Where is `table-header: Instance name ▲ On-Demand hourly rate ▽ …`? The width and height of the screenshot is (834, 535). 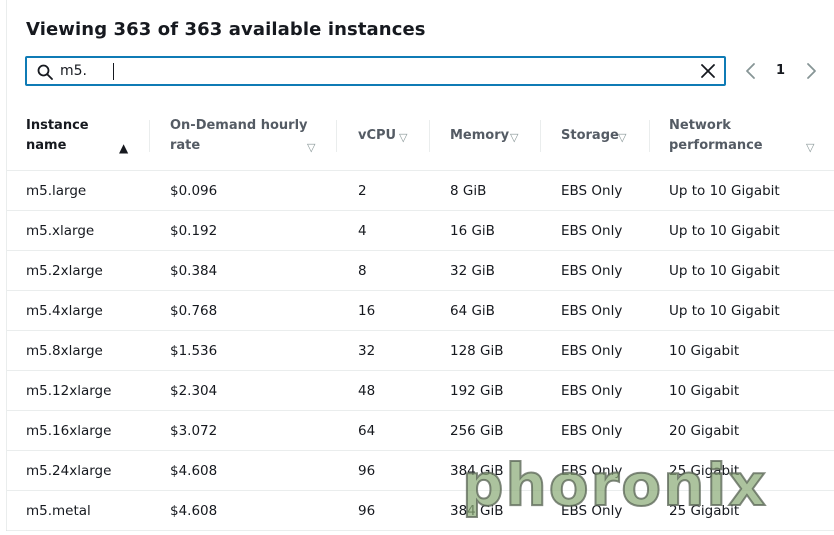 table-header: Instance name ▲ On-Demand hourly rate ▽ … is located at coordinates (420, 136).